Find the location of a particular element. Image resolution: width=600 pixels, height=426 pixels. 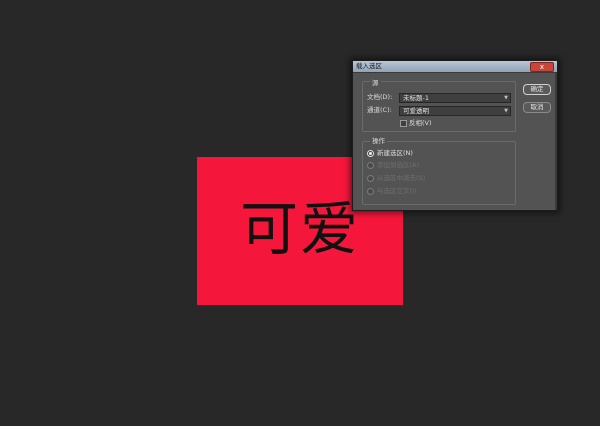

cancel-button-label: 取消 is located at coordinates (537, 107).